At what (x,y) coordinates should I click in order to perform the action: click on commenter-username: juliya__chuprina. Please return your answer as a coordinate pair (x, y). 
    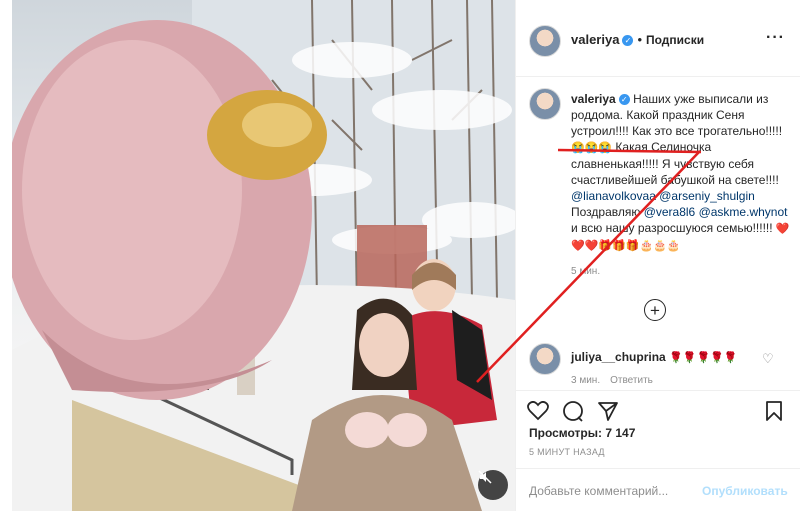
    Looking at the image, I should click on (618, 357).